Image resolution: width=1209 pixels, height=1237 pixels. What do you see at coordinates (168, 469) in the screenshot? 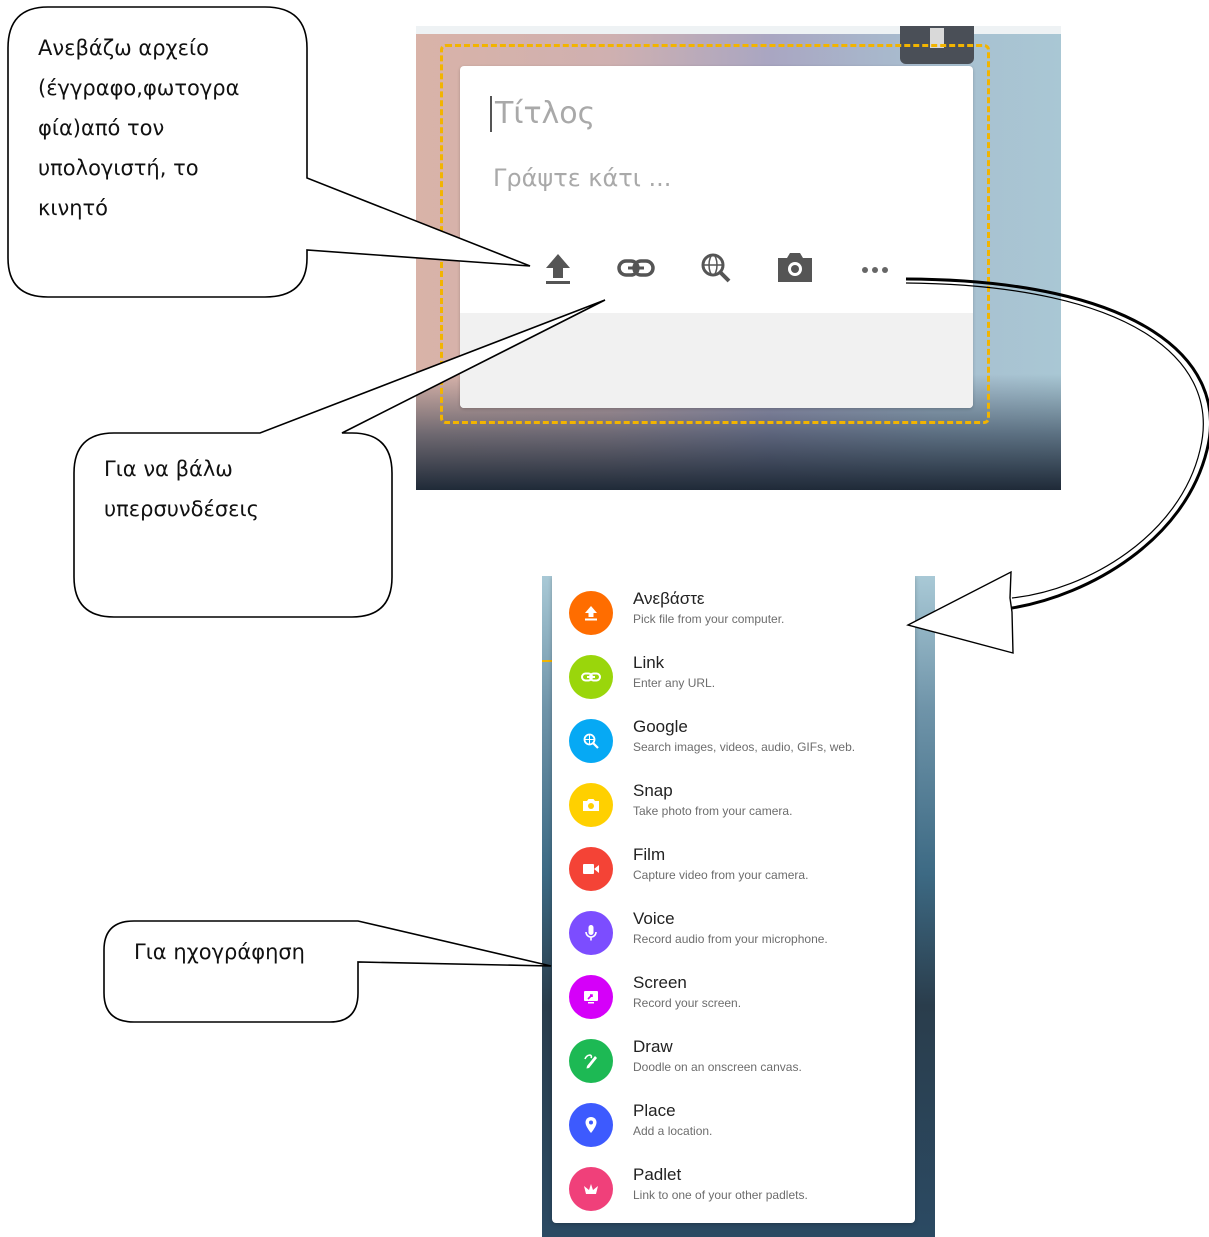
I see `callout-line: Για να βάλω` at bounding box center [168, 469].